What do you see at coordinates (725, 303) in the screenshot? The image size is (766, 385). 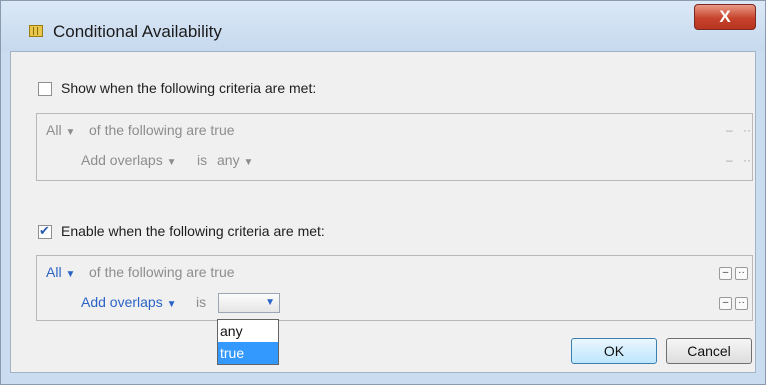 I see `enable-row2-remove-button: –` at bounding box center [725, 303].